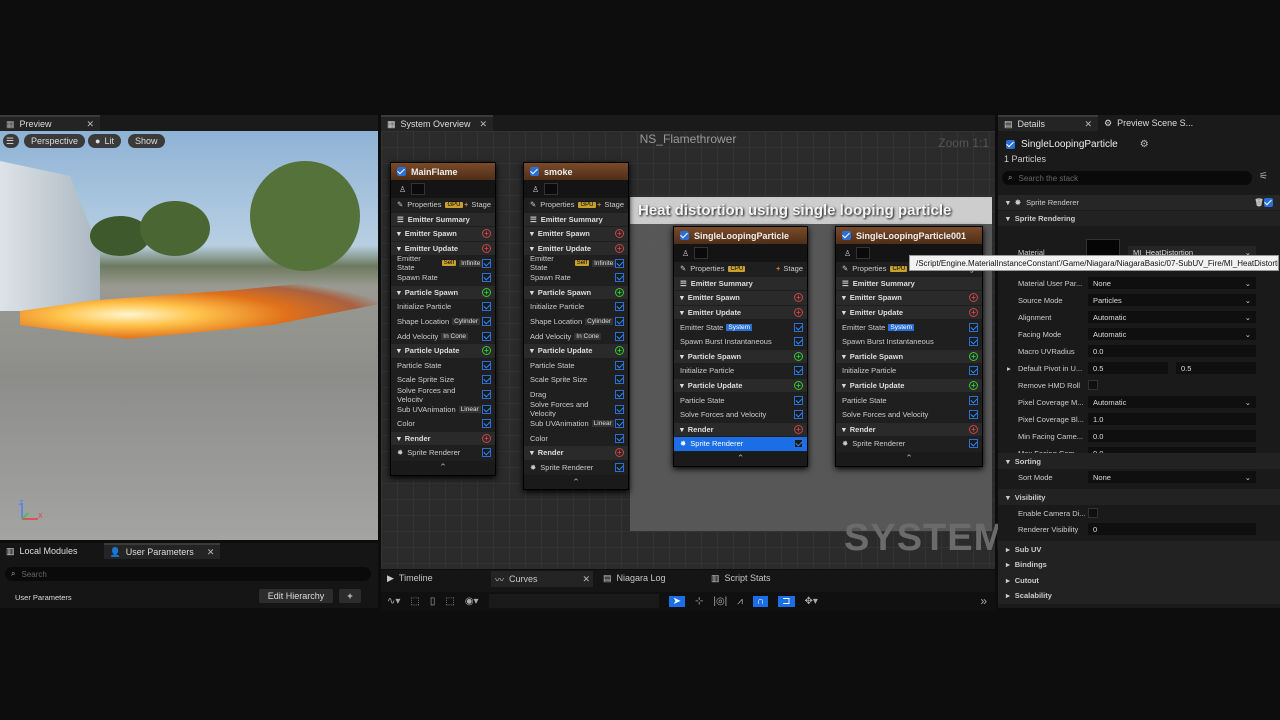 This screenshot has height=720, width=1280. What do you see at coordinates (740, 235) in the screenshot?
I see `node-header: SingleLoopingParticle` at bounding box center [740, 235].